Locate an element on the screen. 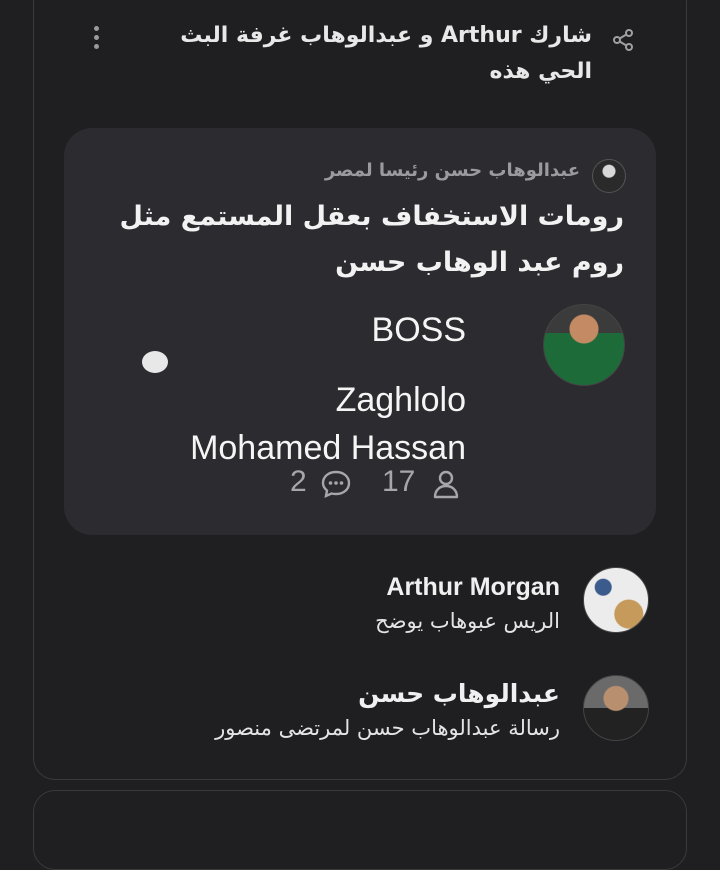 Image resolution: width=720 pixels, height=870 pixels. more-options-icon is located at coordinates (96, 39).